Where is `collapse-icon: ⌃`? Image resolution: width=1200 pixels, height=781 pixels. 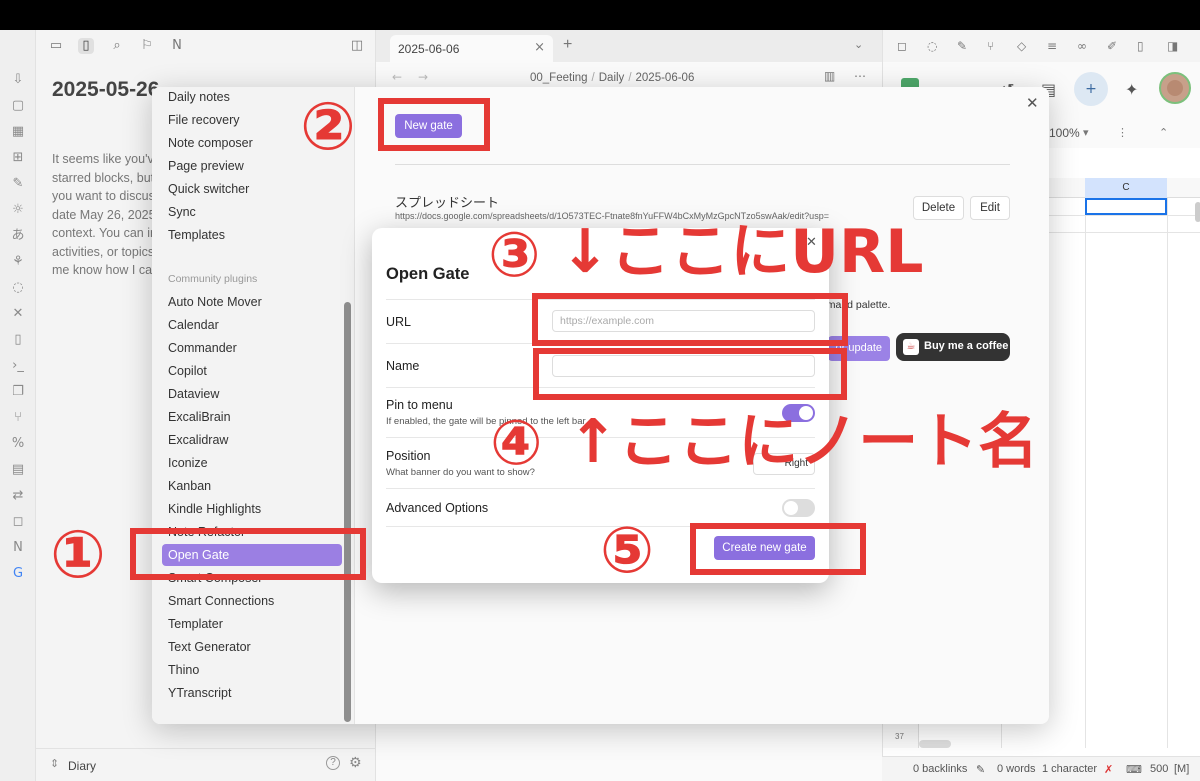 collapse-icon: ⌃ is located at coordinates (1163, 132).